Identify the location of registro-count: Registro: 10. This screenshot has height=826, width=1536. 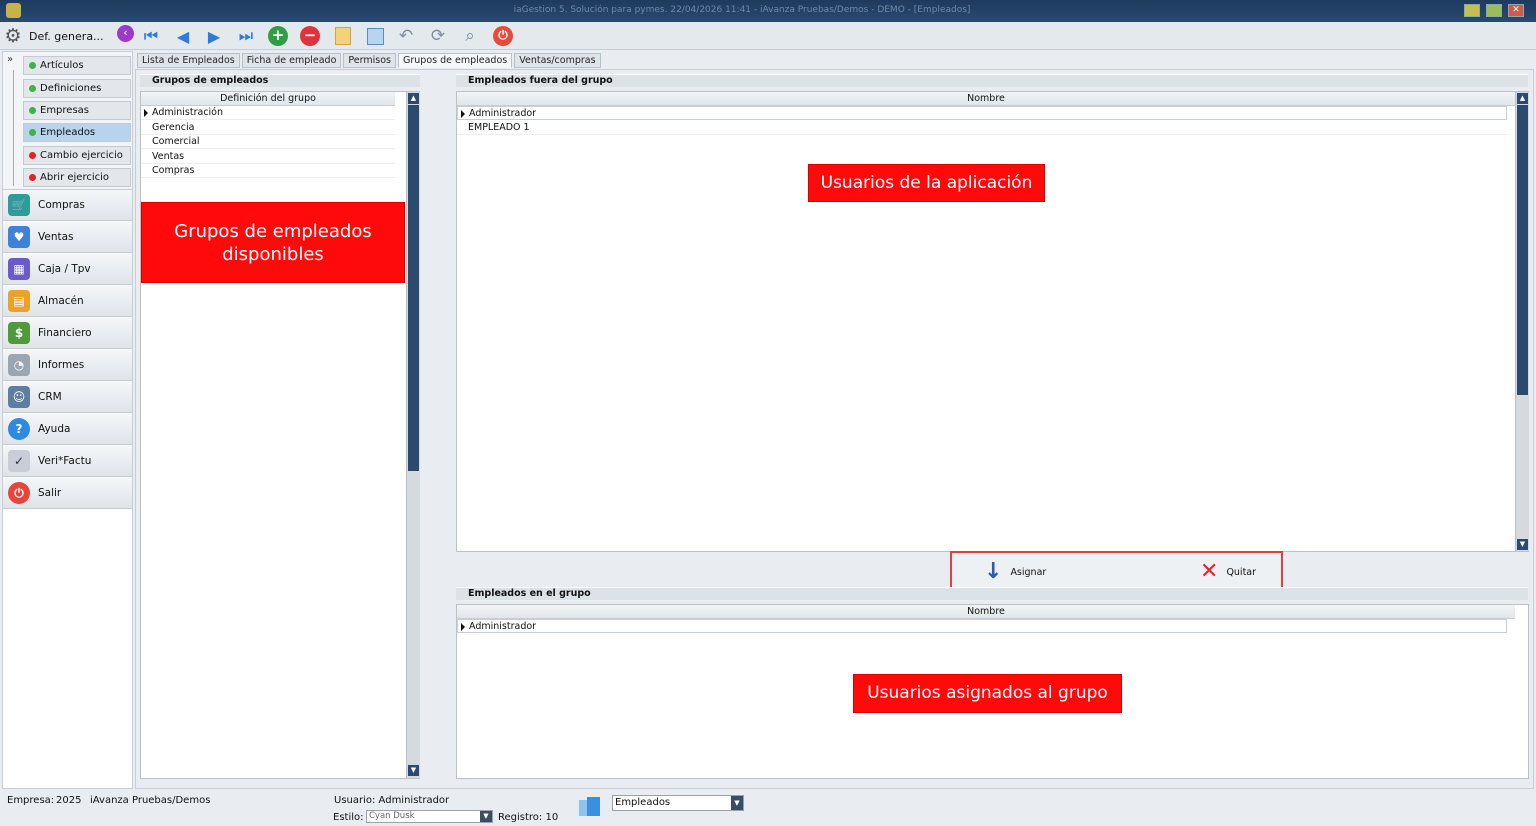
(528, 817).